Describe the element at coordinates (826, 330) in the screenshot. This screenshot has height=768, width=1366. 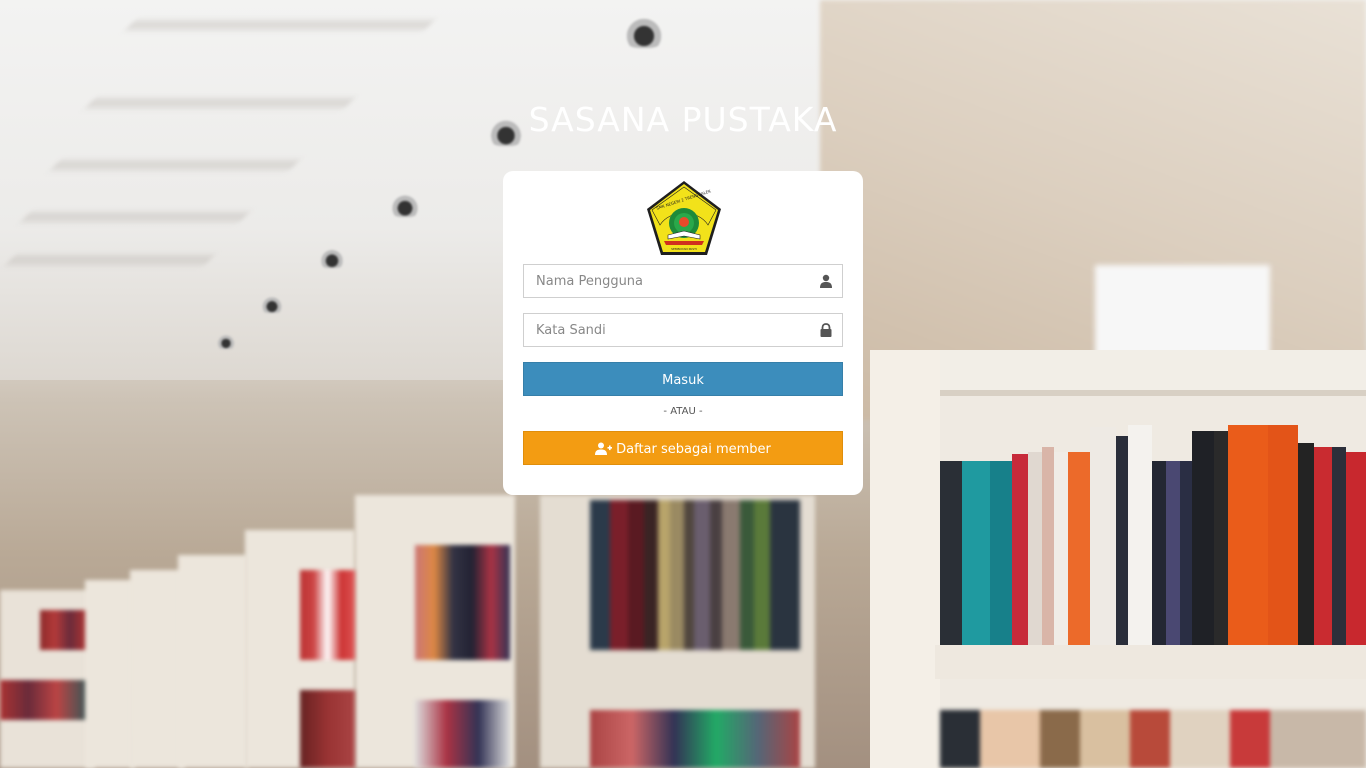
I see `lock-icon` at that location.